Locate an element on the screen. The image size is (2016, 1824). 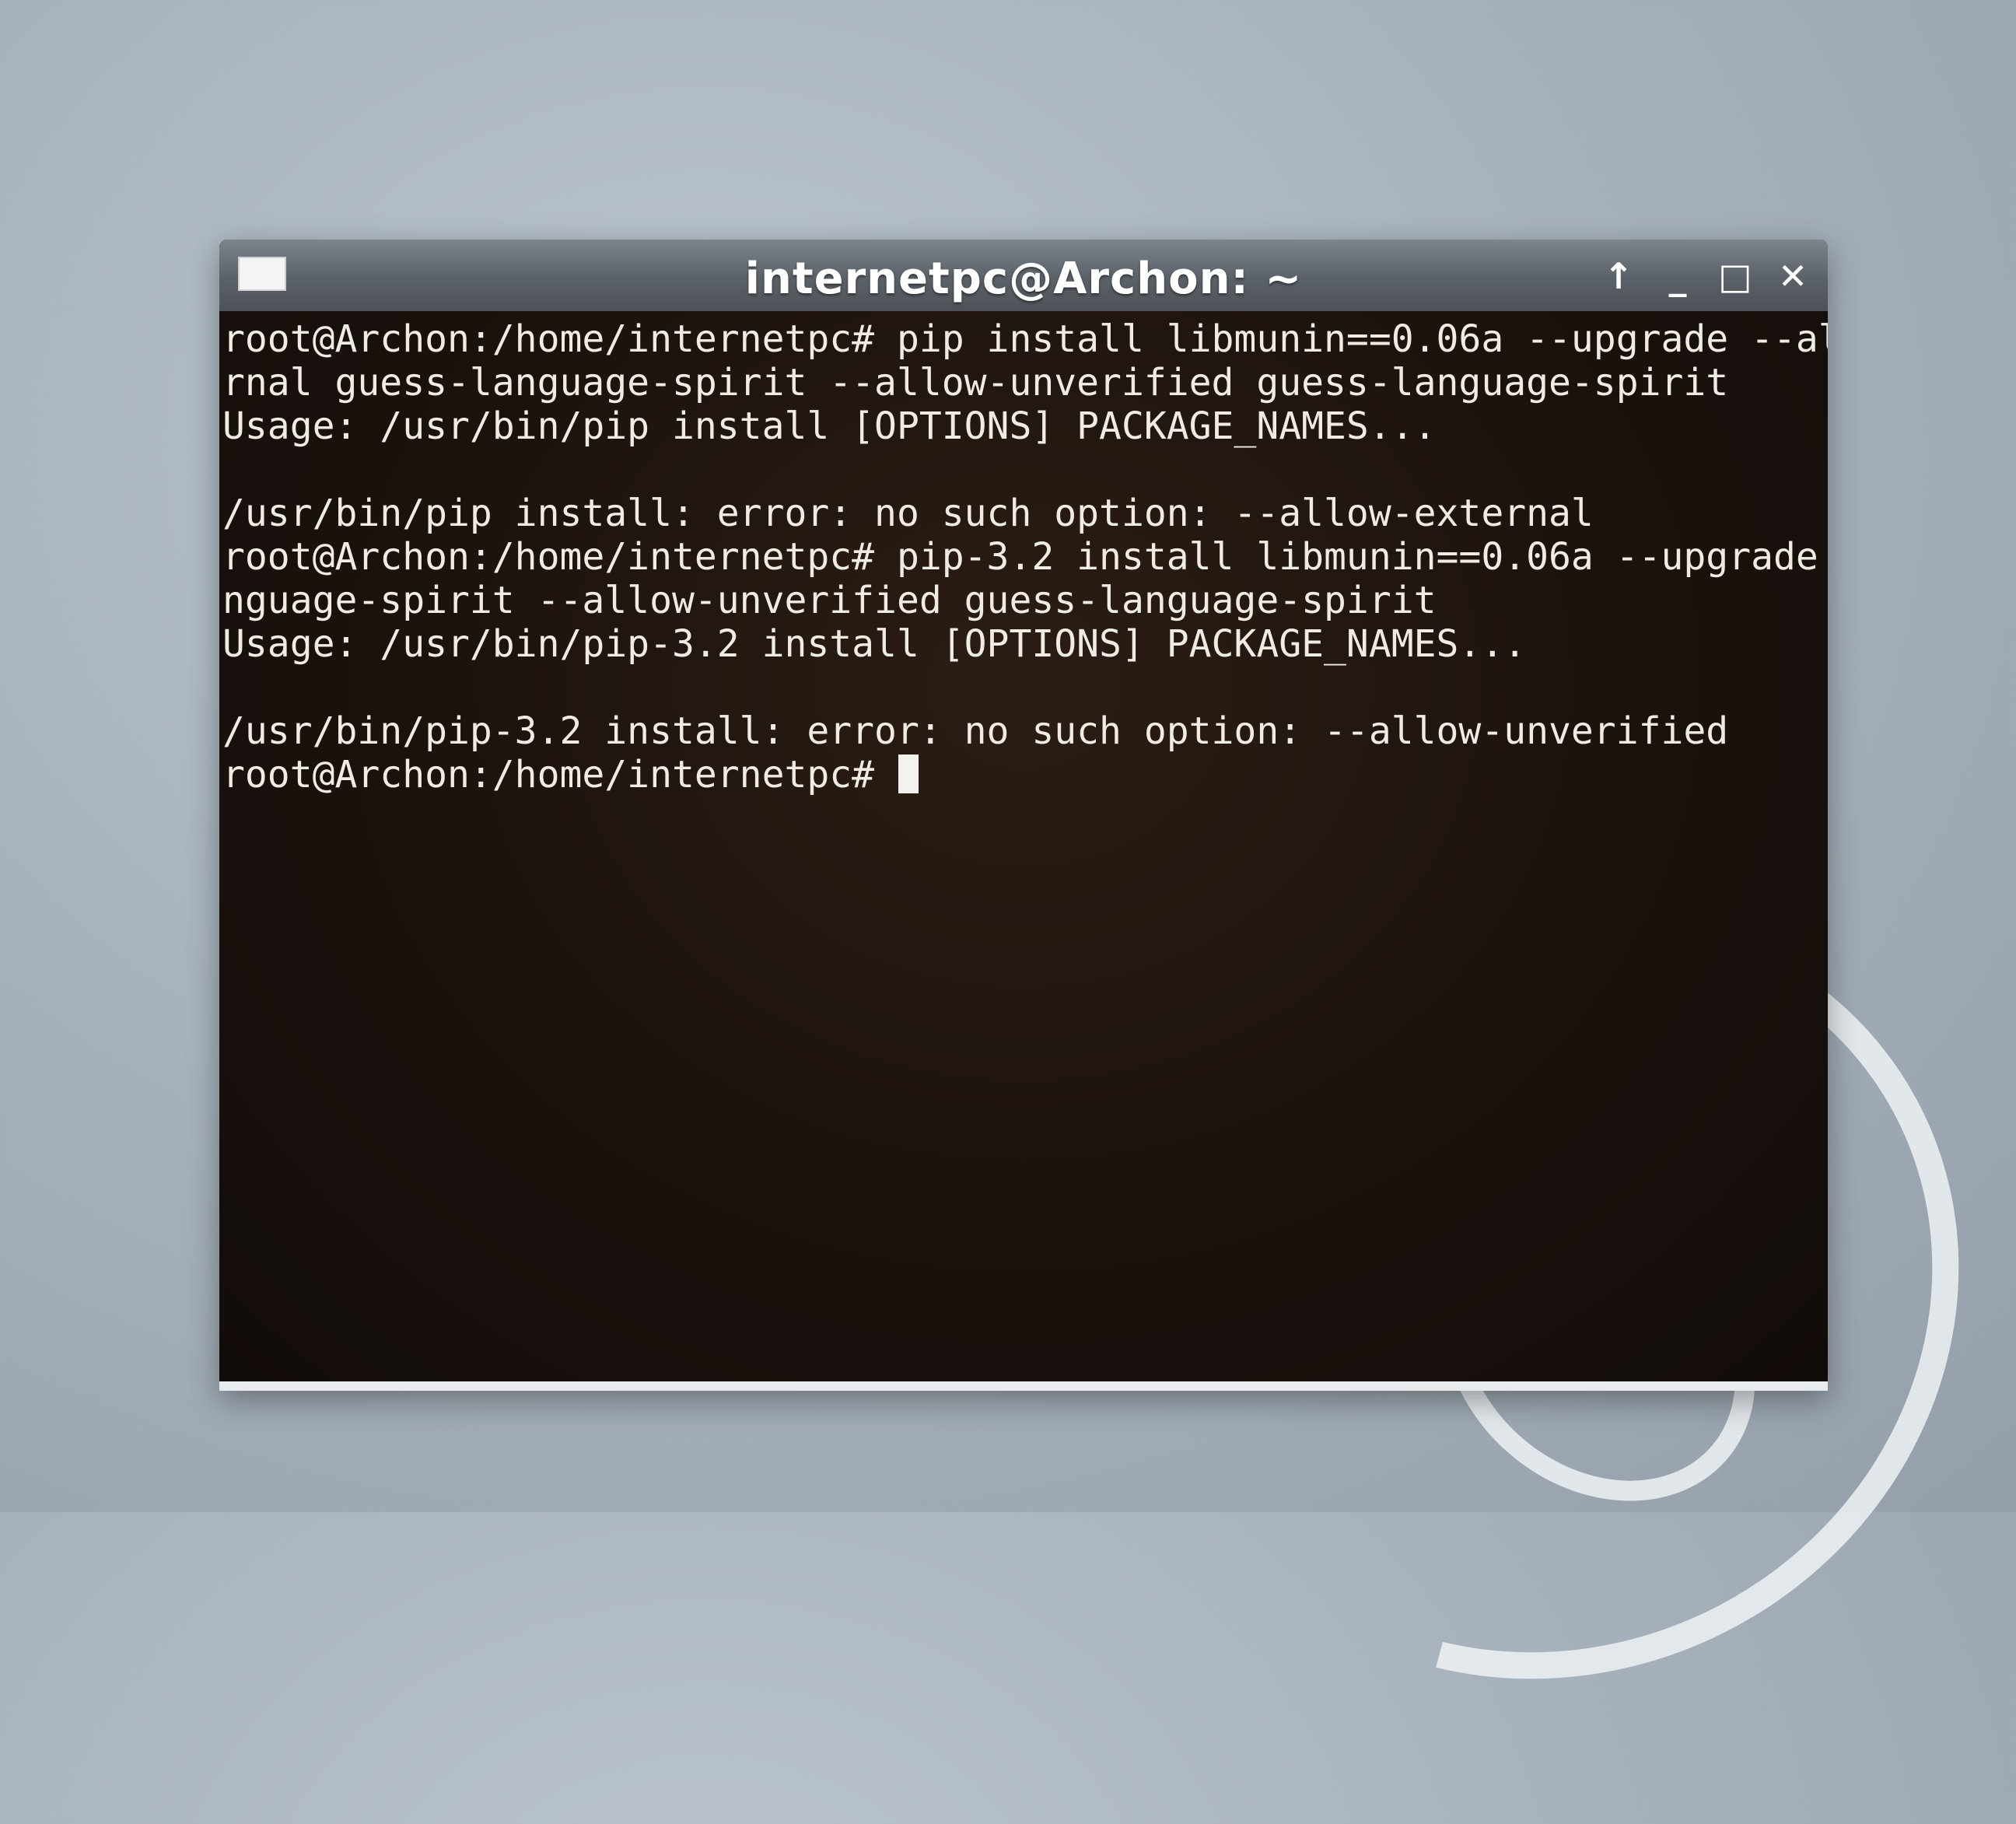
terminal-prompt: root@Archon:/home/internetpc# is located at coordinates (559, 774).